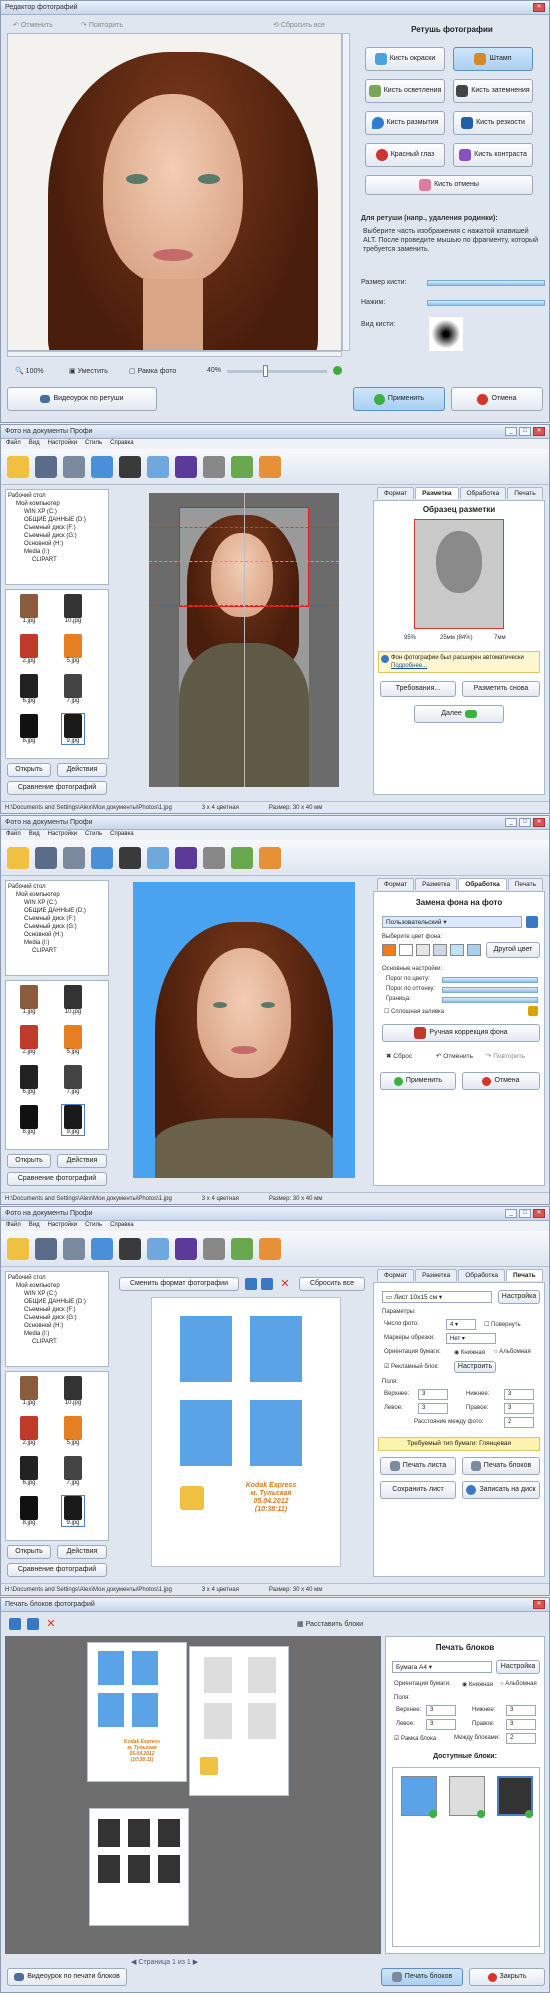  What do you see at coordinates (422, 1977) in the screenshot?
I see `print-blocks-button: Печать блоков` at bounding box center [422, 1977].